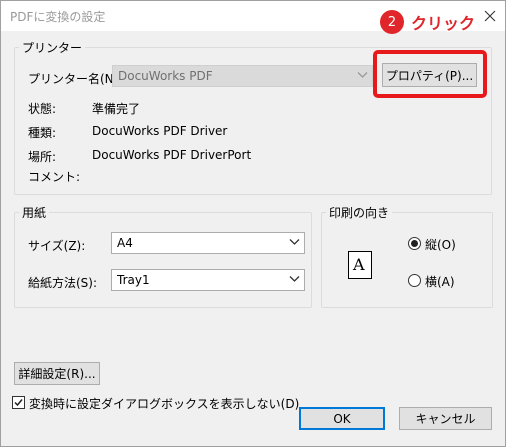 This screenshot has width=506, height=447. Describe the element at coordinates (34, 213) in the screenshot. I see `paper-group-legend: 用紙` at that location.